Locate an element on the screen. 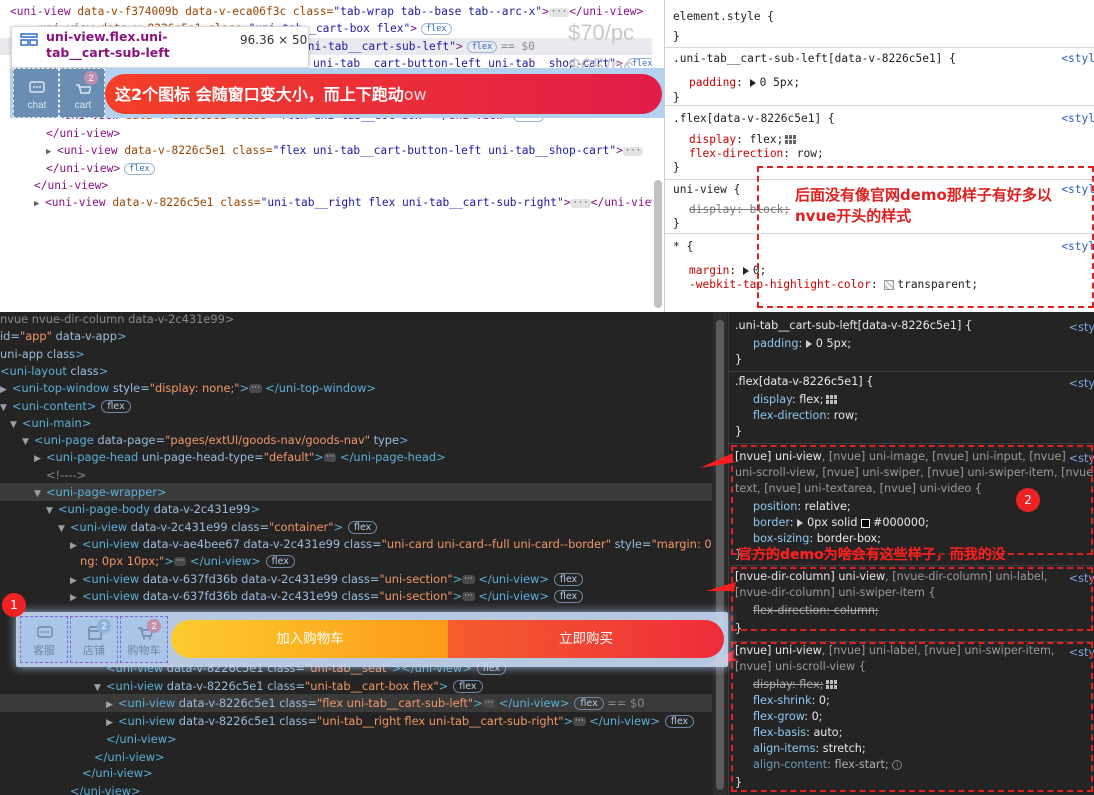  chat-label: 客服 is located at coordinates (44, 650).